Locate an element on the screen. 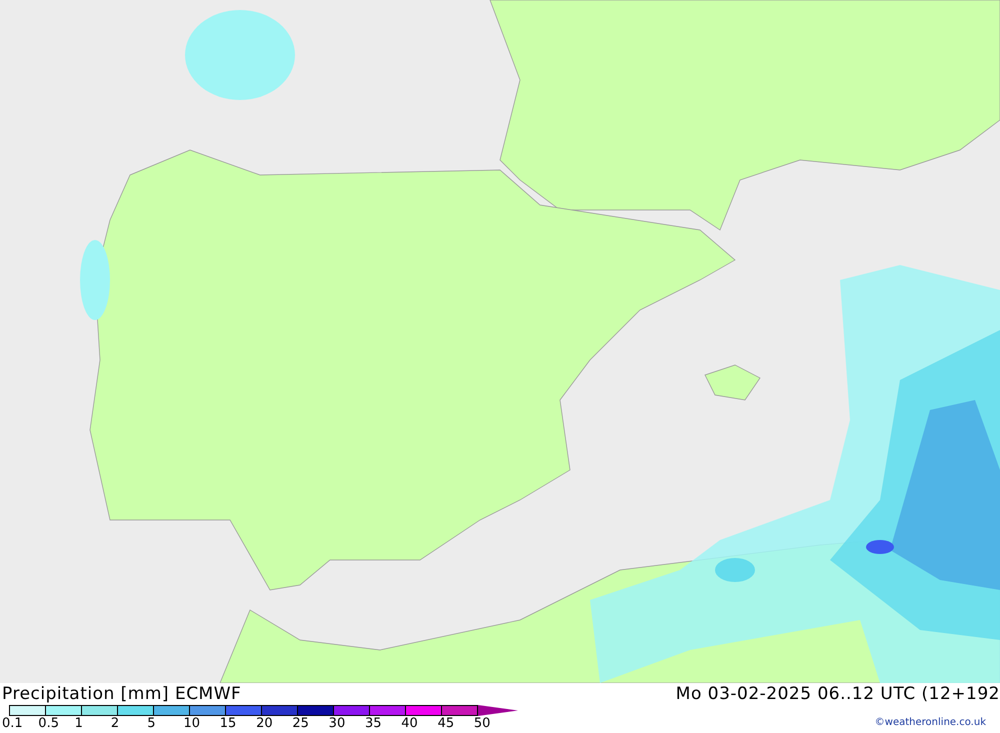  legend-label: 1 is located at coordinates (79, 724).